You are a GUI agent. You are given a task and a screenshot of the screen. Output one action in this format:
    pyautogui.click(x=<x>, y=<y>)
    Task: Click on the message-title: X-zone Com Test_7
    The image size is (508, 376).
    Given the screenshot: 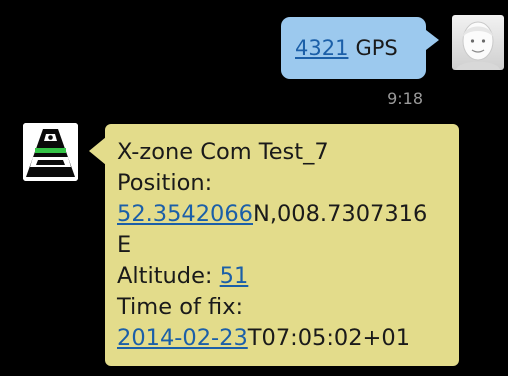 What is the action you would take?
    pyautogui.click(x=223, y=152)
    